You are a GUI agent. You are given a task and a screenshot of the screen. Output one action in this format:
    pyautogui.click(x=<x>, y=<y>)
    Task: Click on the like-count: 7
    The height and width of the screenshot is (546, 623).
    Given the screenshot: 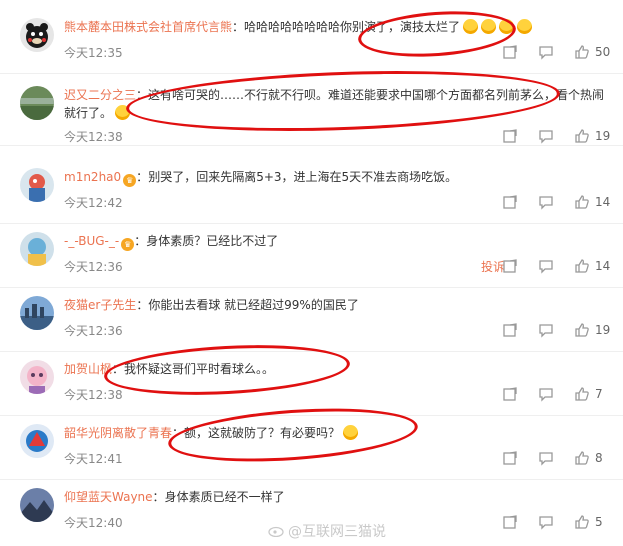 What is the action you would take?
    pyautogui.click(x=599, y=394)
    